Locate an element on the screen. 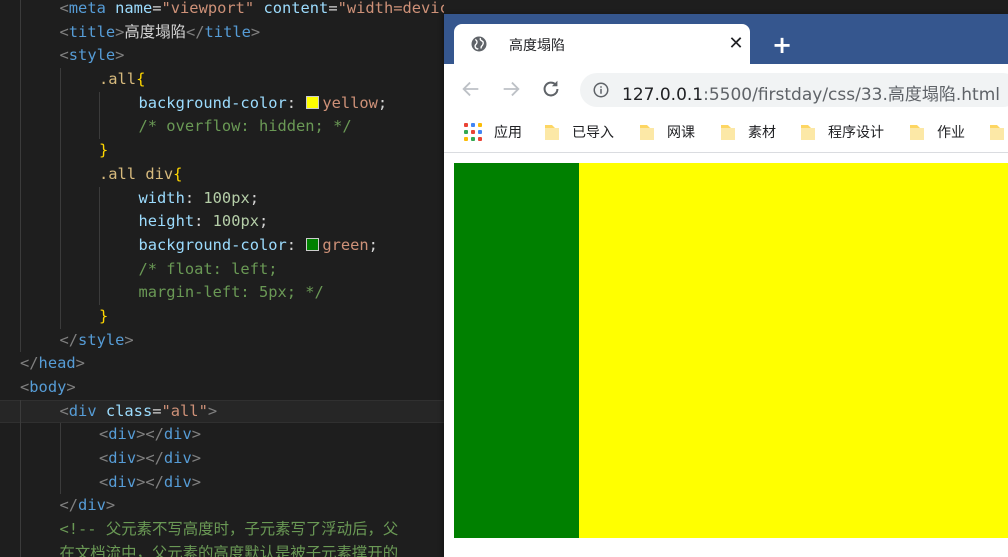 This screenshot has height=557, width=1008. new-tab-button: + is located at coordinates (782, 45).